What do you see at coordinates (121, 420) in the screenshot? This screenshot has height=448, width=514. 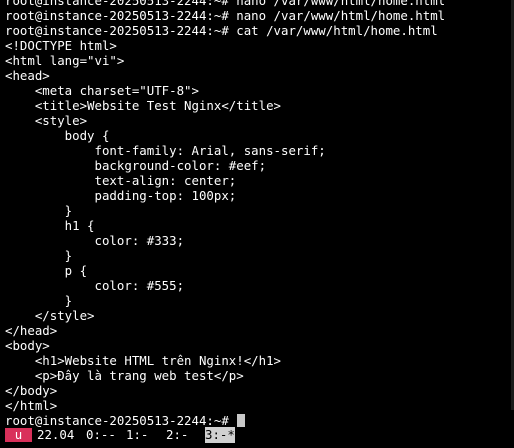 I see `shell-prompt: root@instance-20250513-2244:~#` at bounding box center [121, 420].